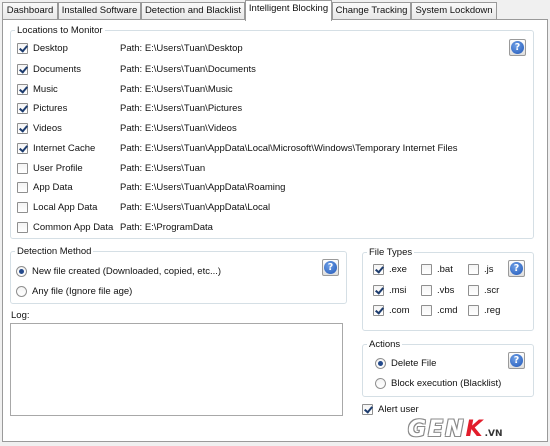 The width and height of the screenshot is (550, 446). What do you see at coordinates (176, 369) in the screenshot?
I see `log-textbox` at bounding box center [176, 369].